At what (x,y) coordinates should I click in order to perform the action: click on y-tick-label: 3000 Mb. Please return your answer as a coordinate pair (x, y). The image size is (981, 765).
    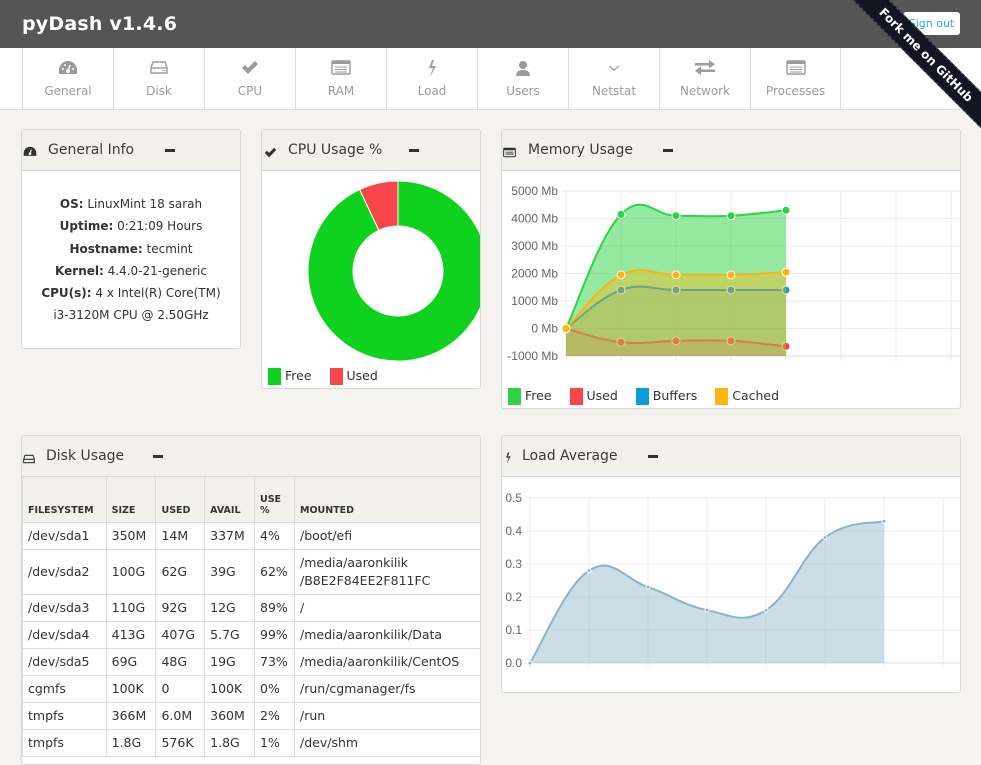
    Looking at the image, I should click on (534, 246).